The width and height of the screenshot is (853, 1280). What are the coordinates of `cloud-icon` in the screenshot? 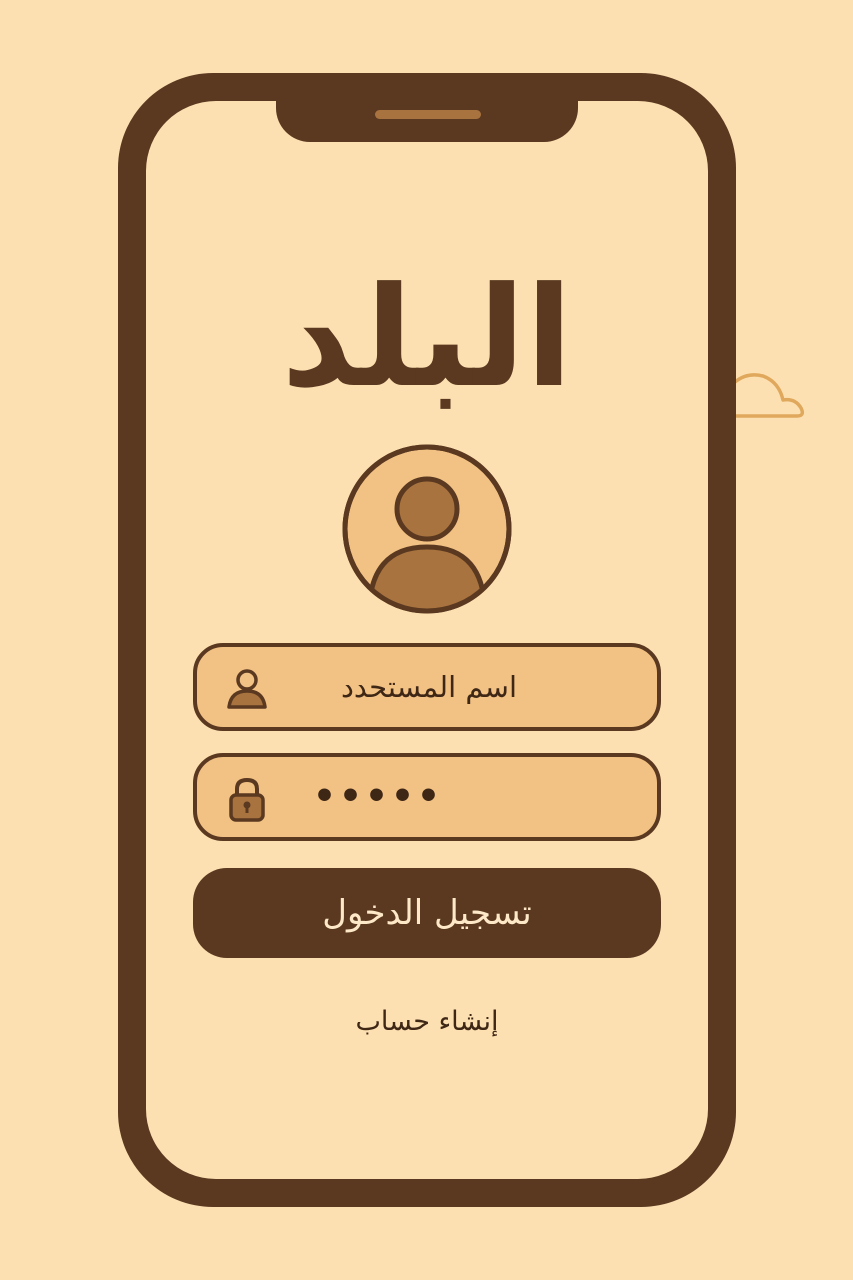 It's located at (769, 395).